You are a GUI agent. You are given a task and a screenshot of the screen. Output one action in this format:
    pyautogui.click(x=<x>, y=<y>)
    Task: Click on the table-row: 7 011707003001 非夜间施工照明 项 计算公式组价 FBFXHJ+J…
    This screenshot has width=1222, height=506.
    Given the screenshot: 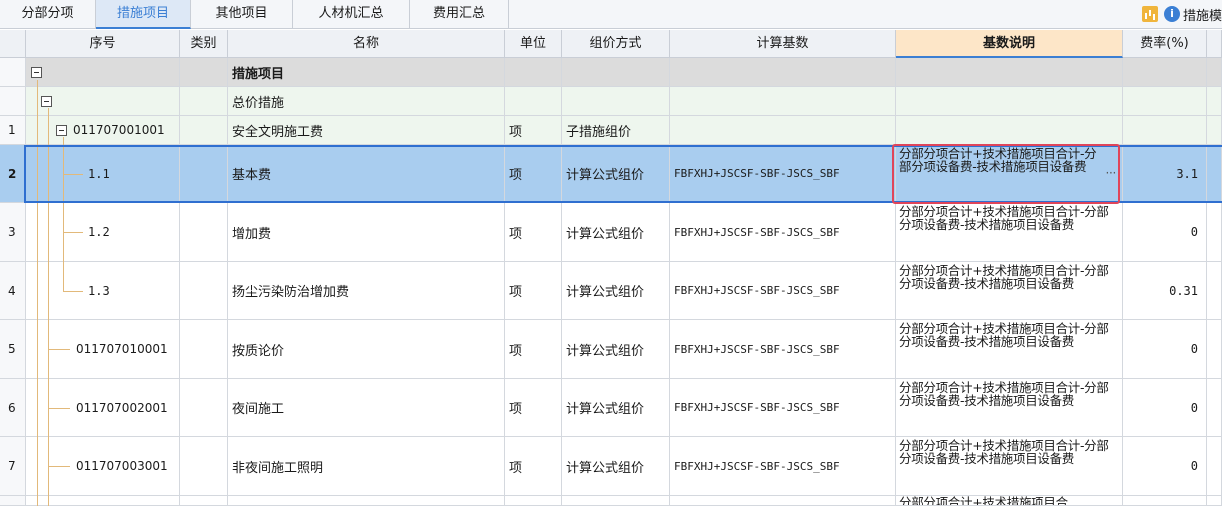 What is the action you would take?
    pyautogui.click(x=611, y=466)
    